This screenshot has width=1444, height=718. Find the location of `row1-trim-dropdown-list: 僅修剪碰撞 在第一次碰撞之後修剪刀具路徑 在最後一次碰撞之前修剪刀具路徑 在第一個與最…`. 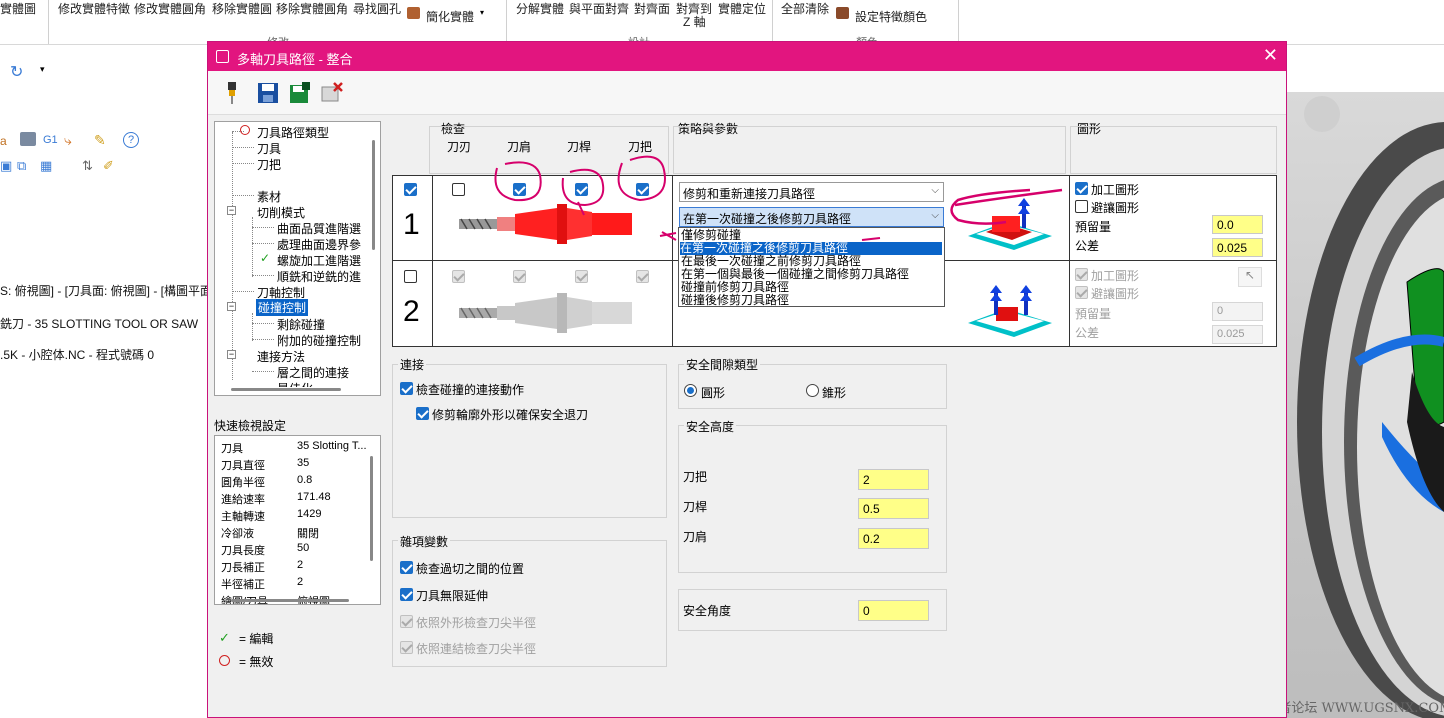

row1-trim-dropdown-list: 僅修剪碰撞 在第一次碰撞之後修剪刀具路徑 在最後一次碰撞之前修剪刀具路徑 在第一個與最… is located at coordinates (811, 267).